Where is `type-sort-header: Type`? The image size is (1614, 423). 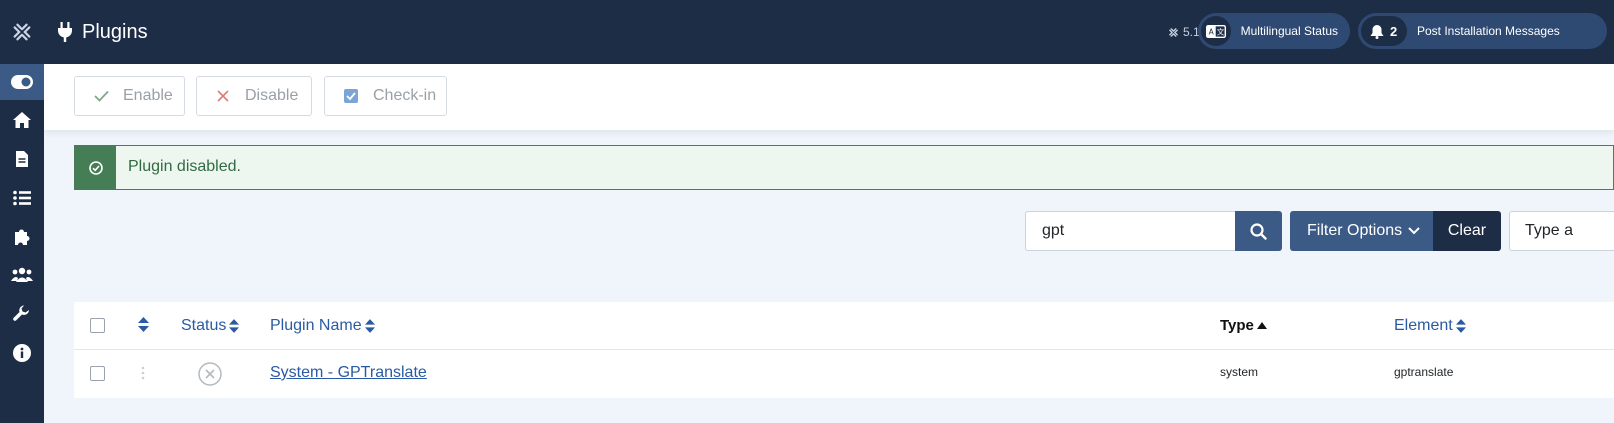 type-sort-header: Type is located at coordinates (1243, 325).